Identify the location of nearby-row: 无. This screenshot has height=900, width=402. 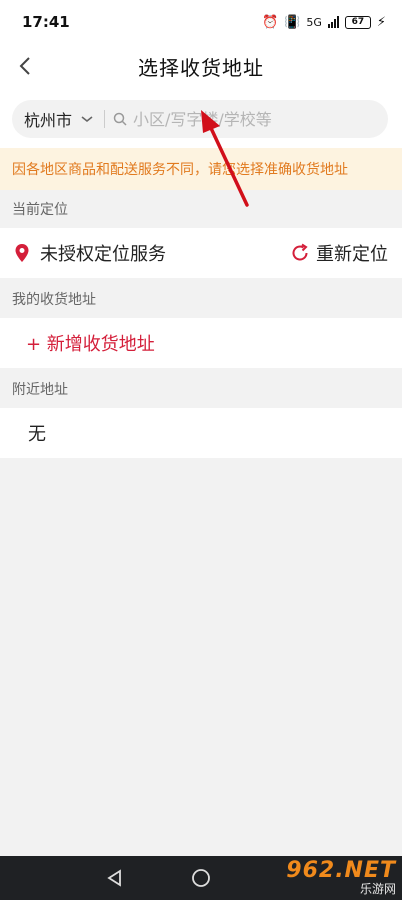
(201, 433).